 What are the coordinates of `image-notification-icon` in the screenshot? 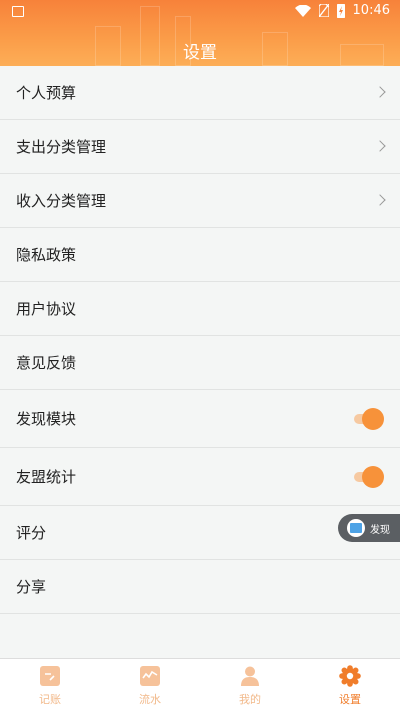 It's located at (18, 11).